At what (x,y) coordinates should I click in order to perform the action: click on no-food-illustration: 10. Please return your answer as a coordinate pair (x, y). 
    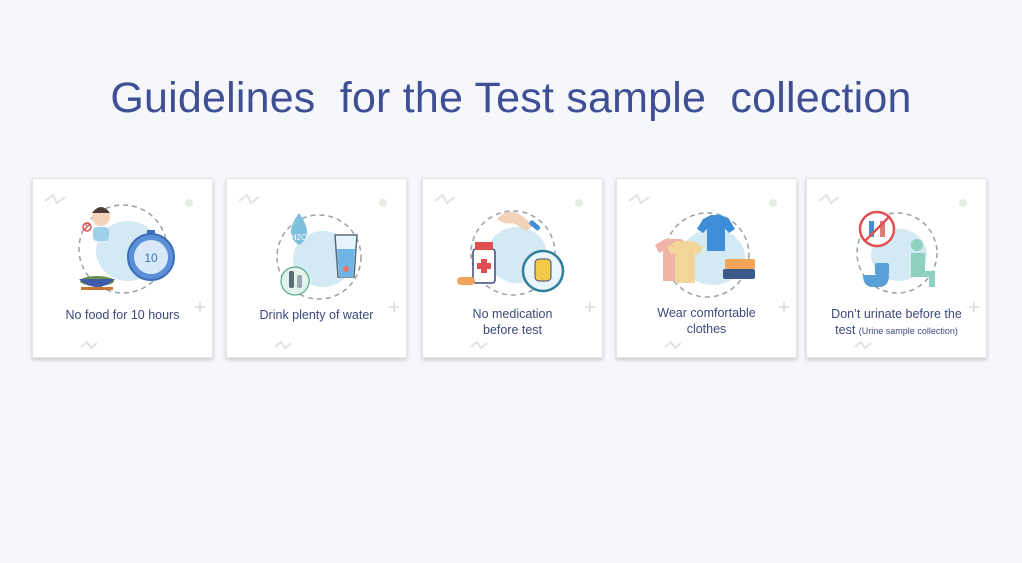
    Looking at the image, I should click on (126, 249).